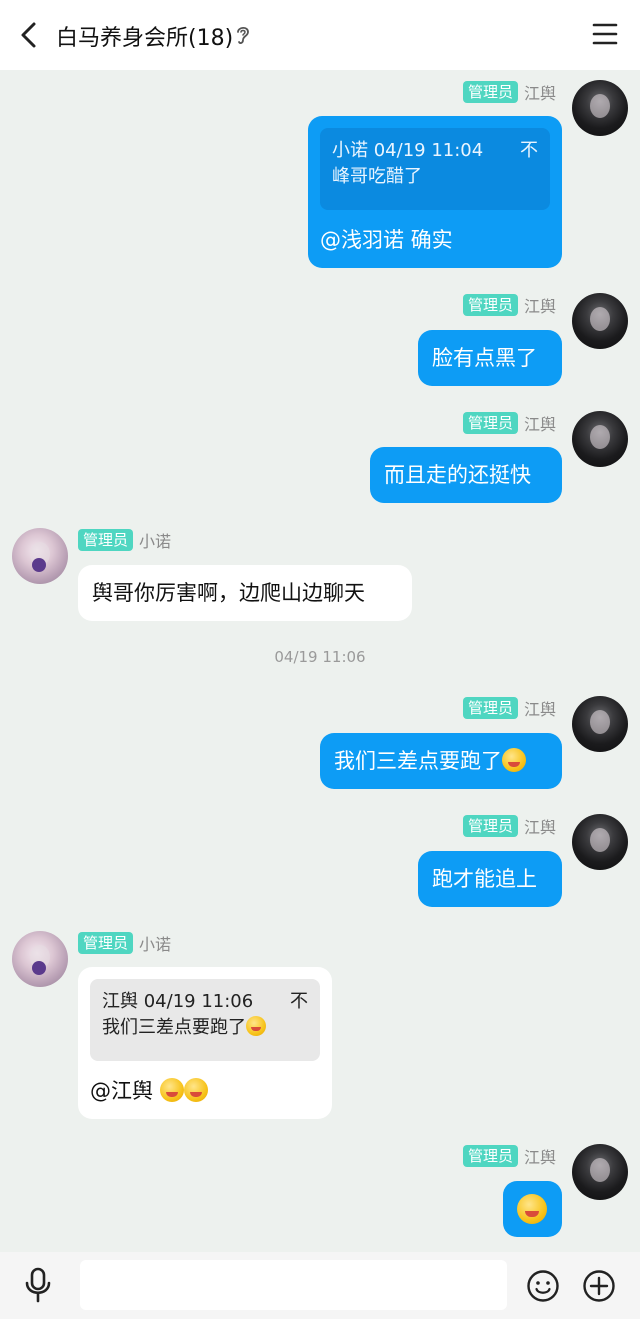 The height and width of the screenshot is (1319, 640). I want to click on message-content: @江舆, so click(205, 1091).